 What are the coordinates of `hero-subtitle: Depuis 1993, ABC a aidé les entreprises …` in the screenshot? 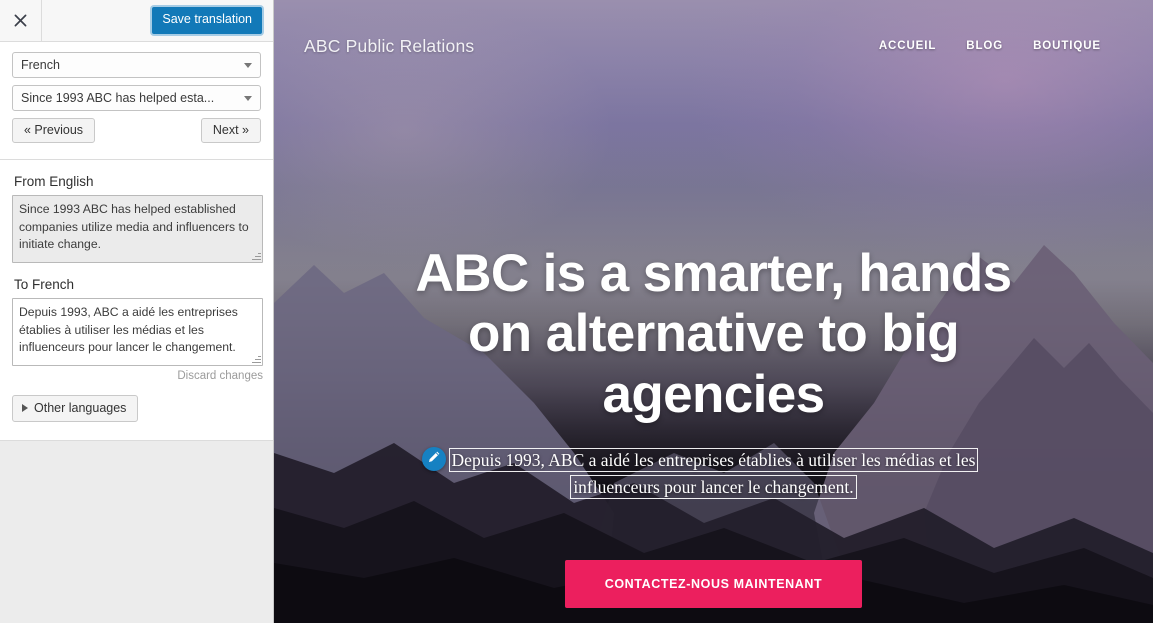 It's located at (713, 473).